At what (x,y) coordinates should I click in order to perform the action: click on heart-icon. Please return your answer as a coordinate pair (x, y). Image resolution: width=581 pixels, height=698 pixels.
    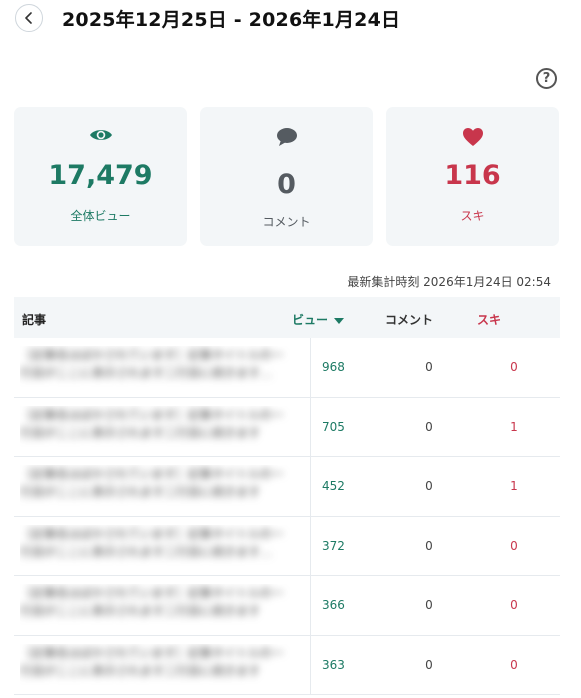
    Looking at the image, I should click on (472, 137).